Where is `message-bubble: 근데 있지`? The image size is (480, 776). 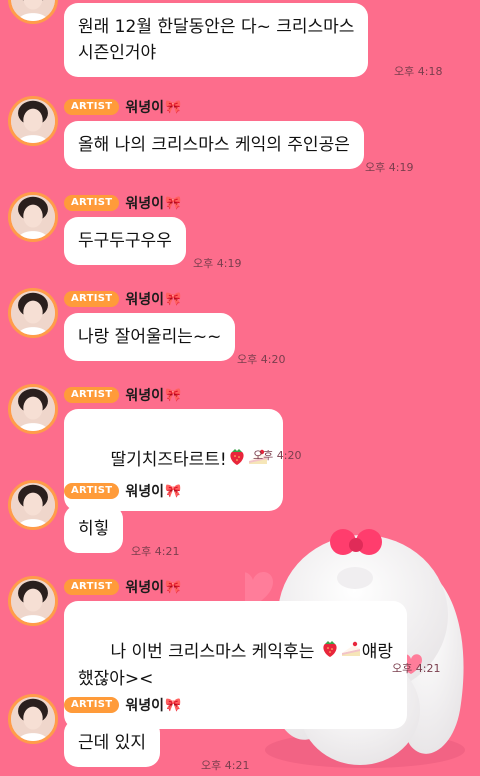 message-bubble: 근데 있지 is located at coordinates (112, 743).